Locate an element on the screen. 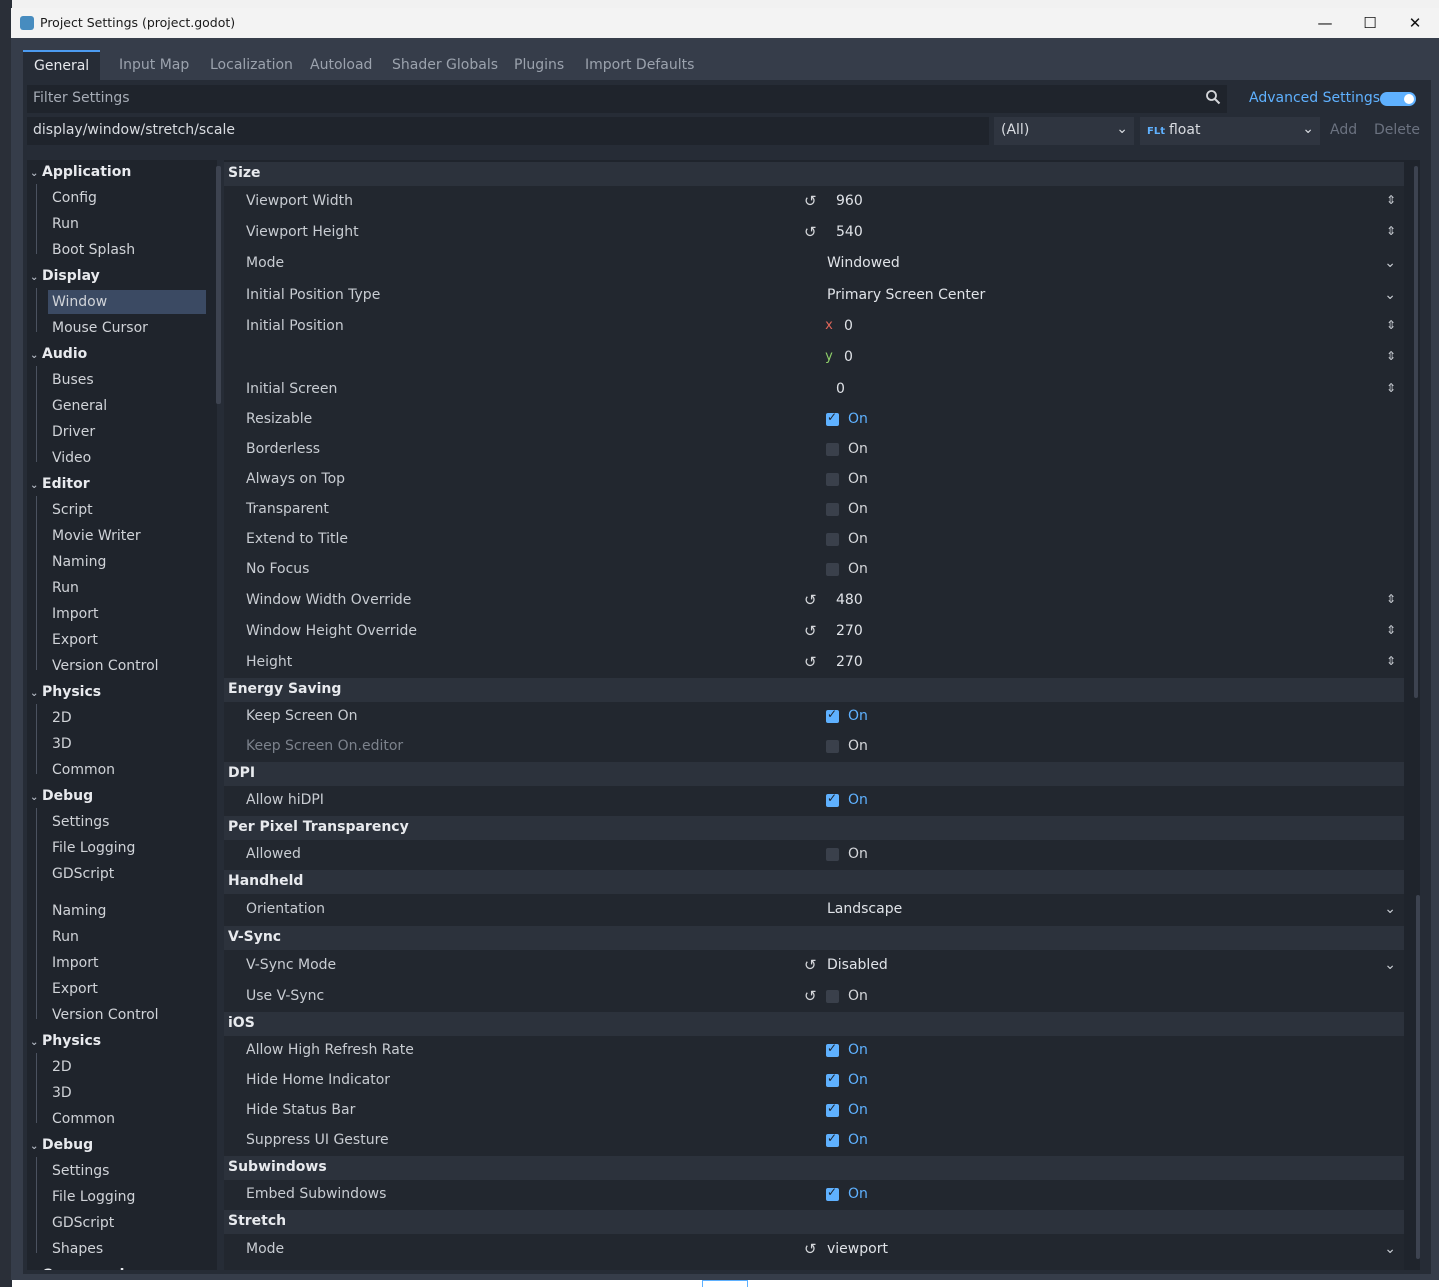 The height and width of the screenshot is (1287, 1439). tab-autoload: Autoload is located at coordinates (341, 65).